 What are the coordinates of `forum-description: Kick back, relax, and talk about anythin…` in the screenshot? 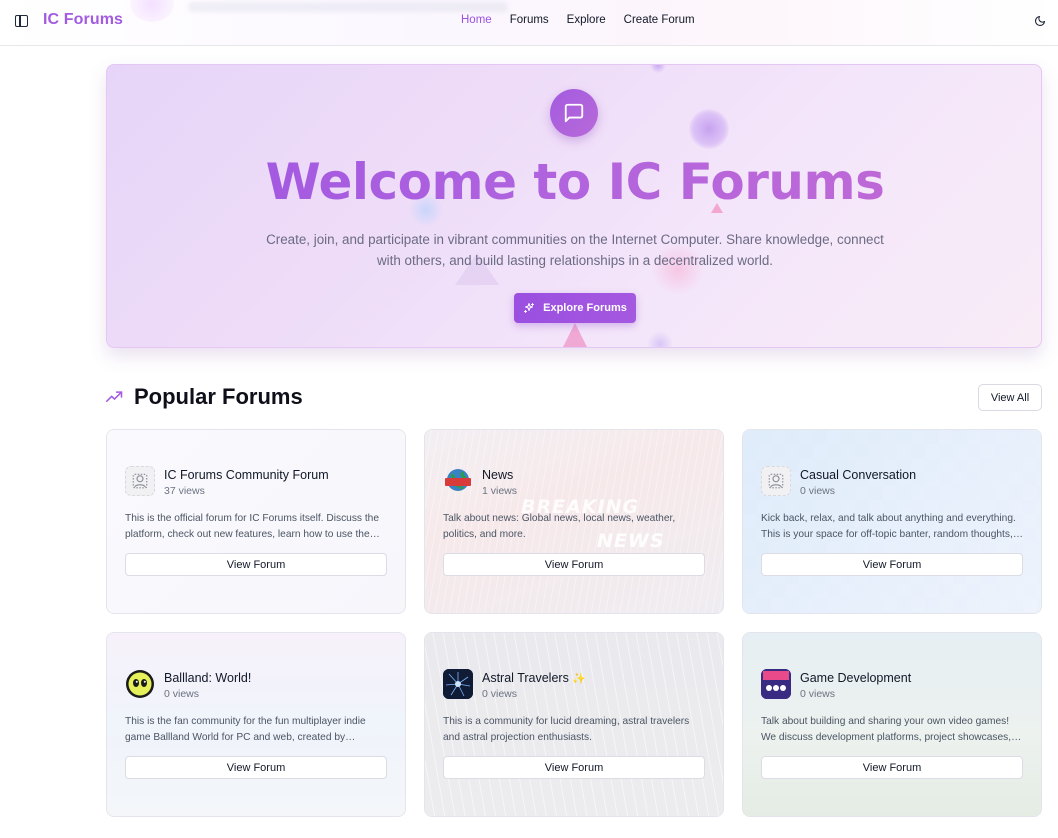 It's located at (888, 526).